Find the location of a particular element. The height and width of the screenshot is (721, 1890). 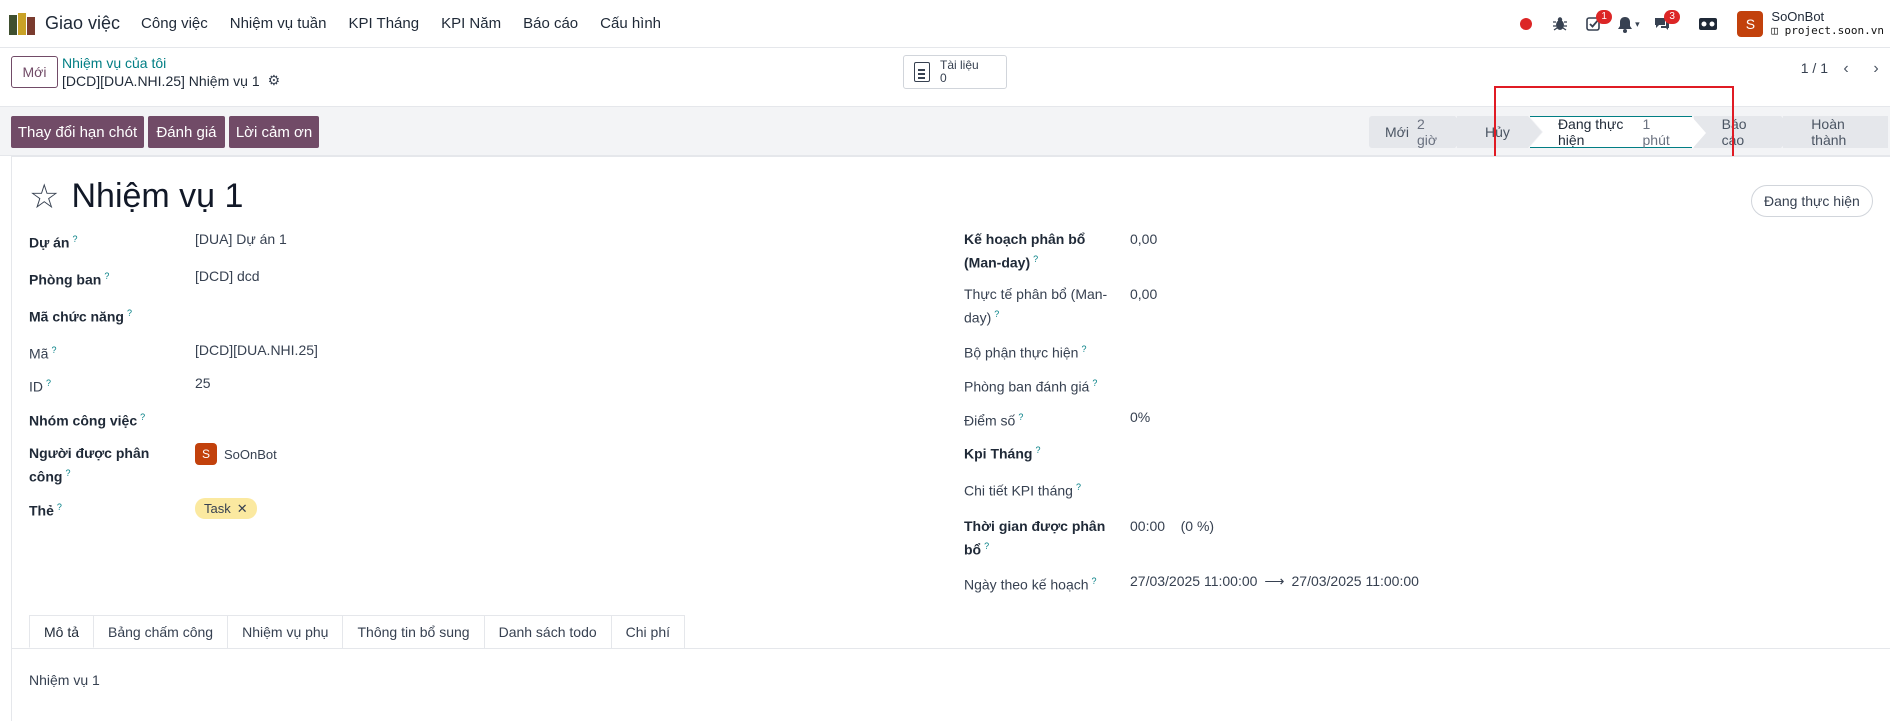

department-label: Phòng ban? is located at coordinates (69, 279).